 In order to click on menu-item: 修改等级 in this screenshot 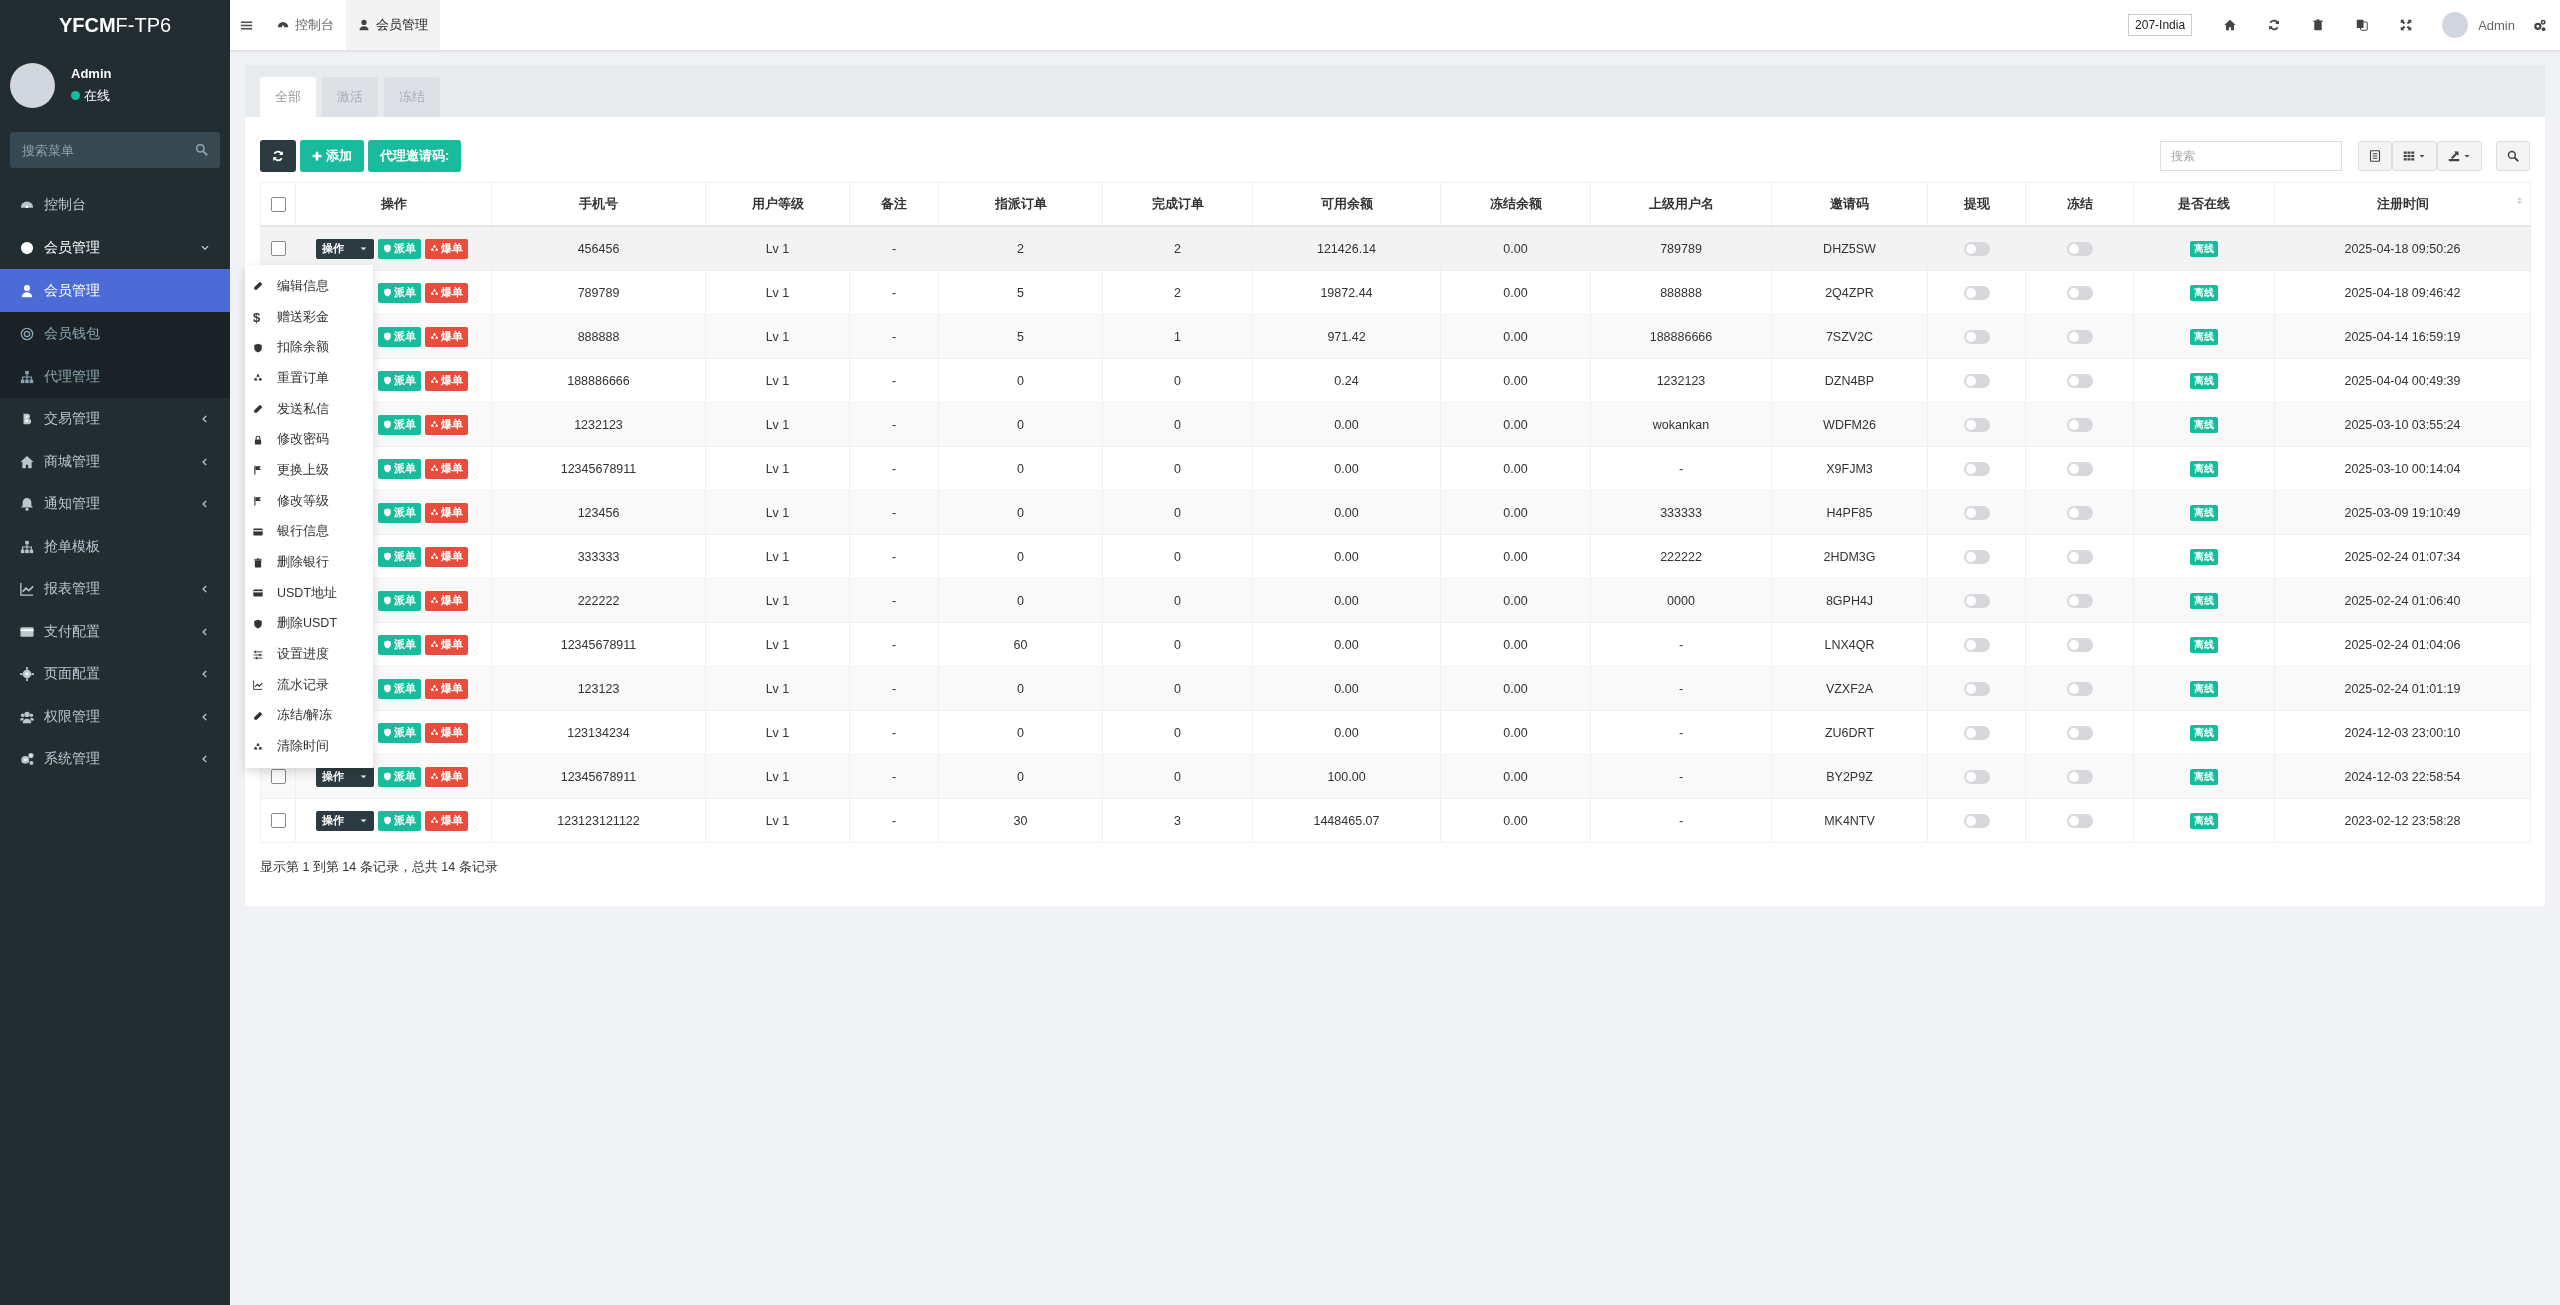, I will do `click(309, 501)`.